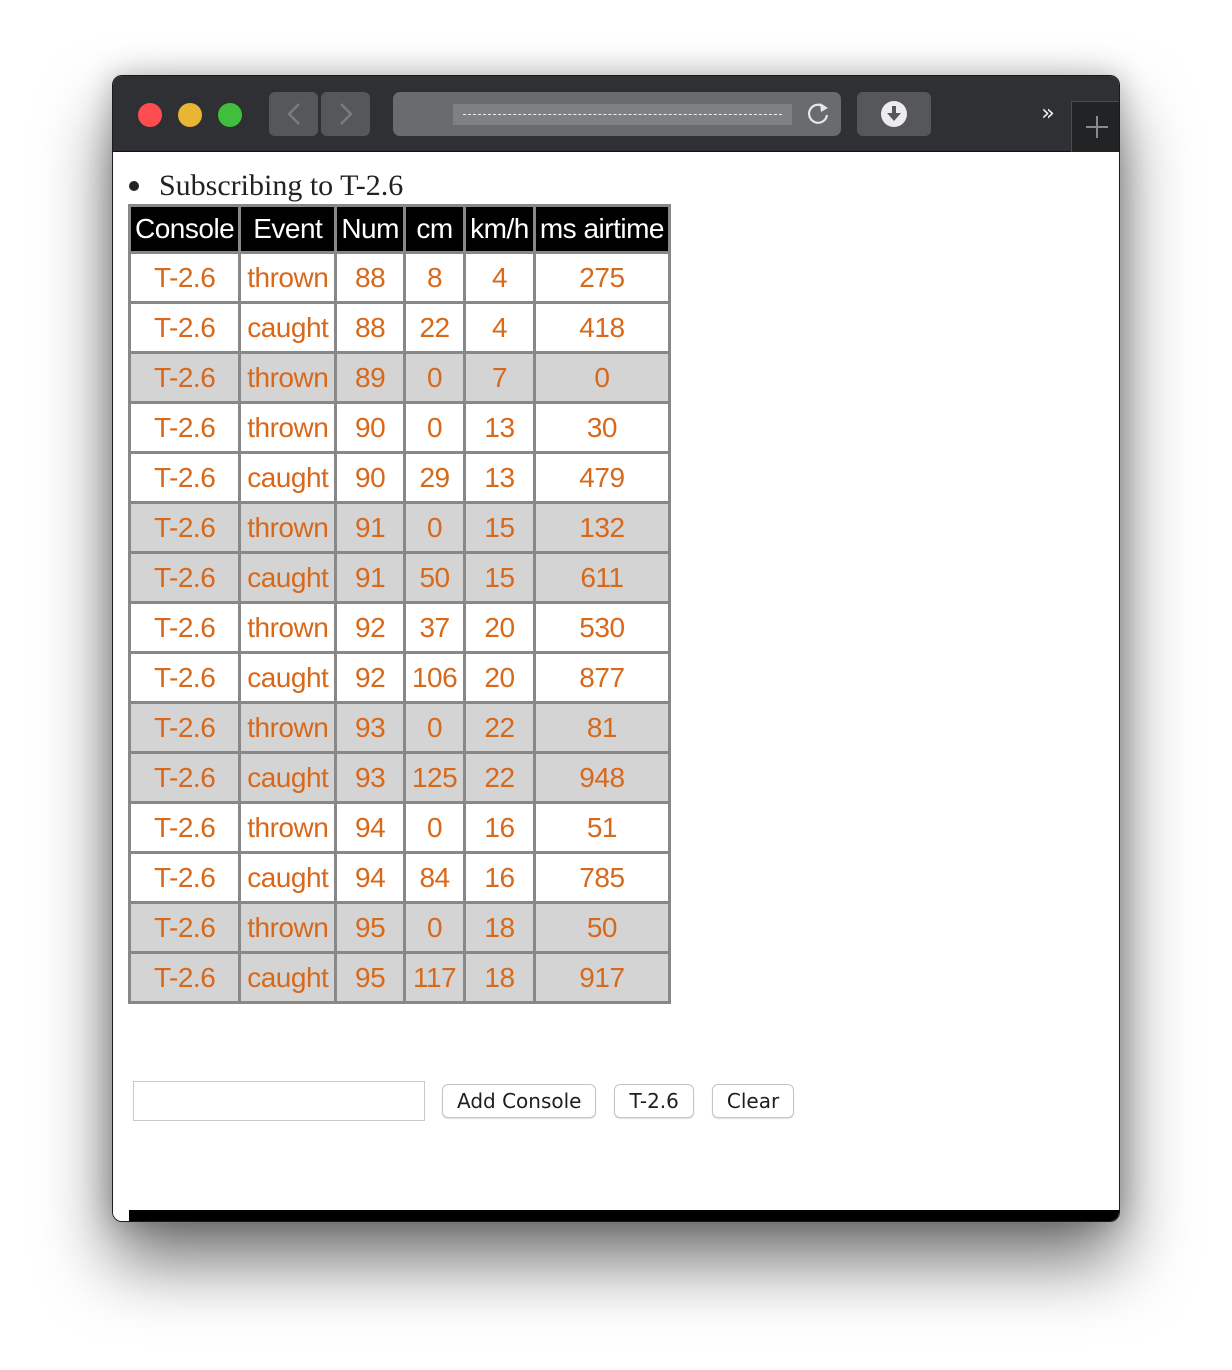  What do you see at coordinates (603, 729) in the screenshot?
I see `cell-airtime: 81` at bounding box center [603, 729].